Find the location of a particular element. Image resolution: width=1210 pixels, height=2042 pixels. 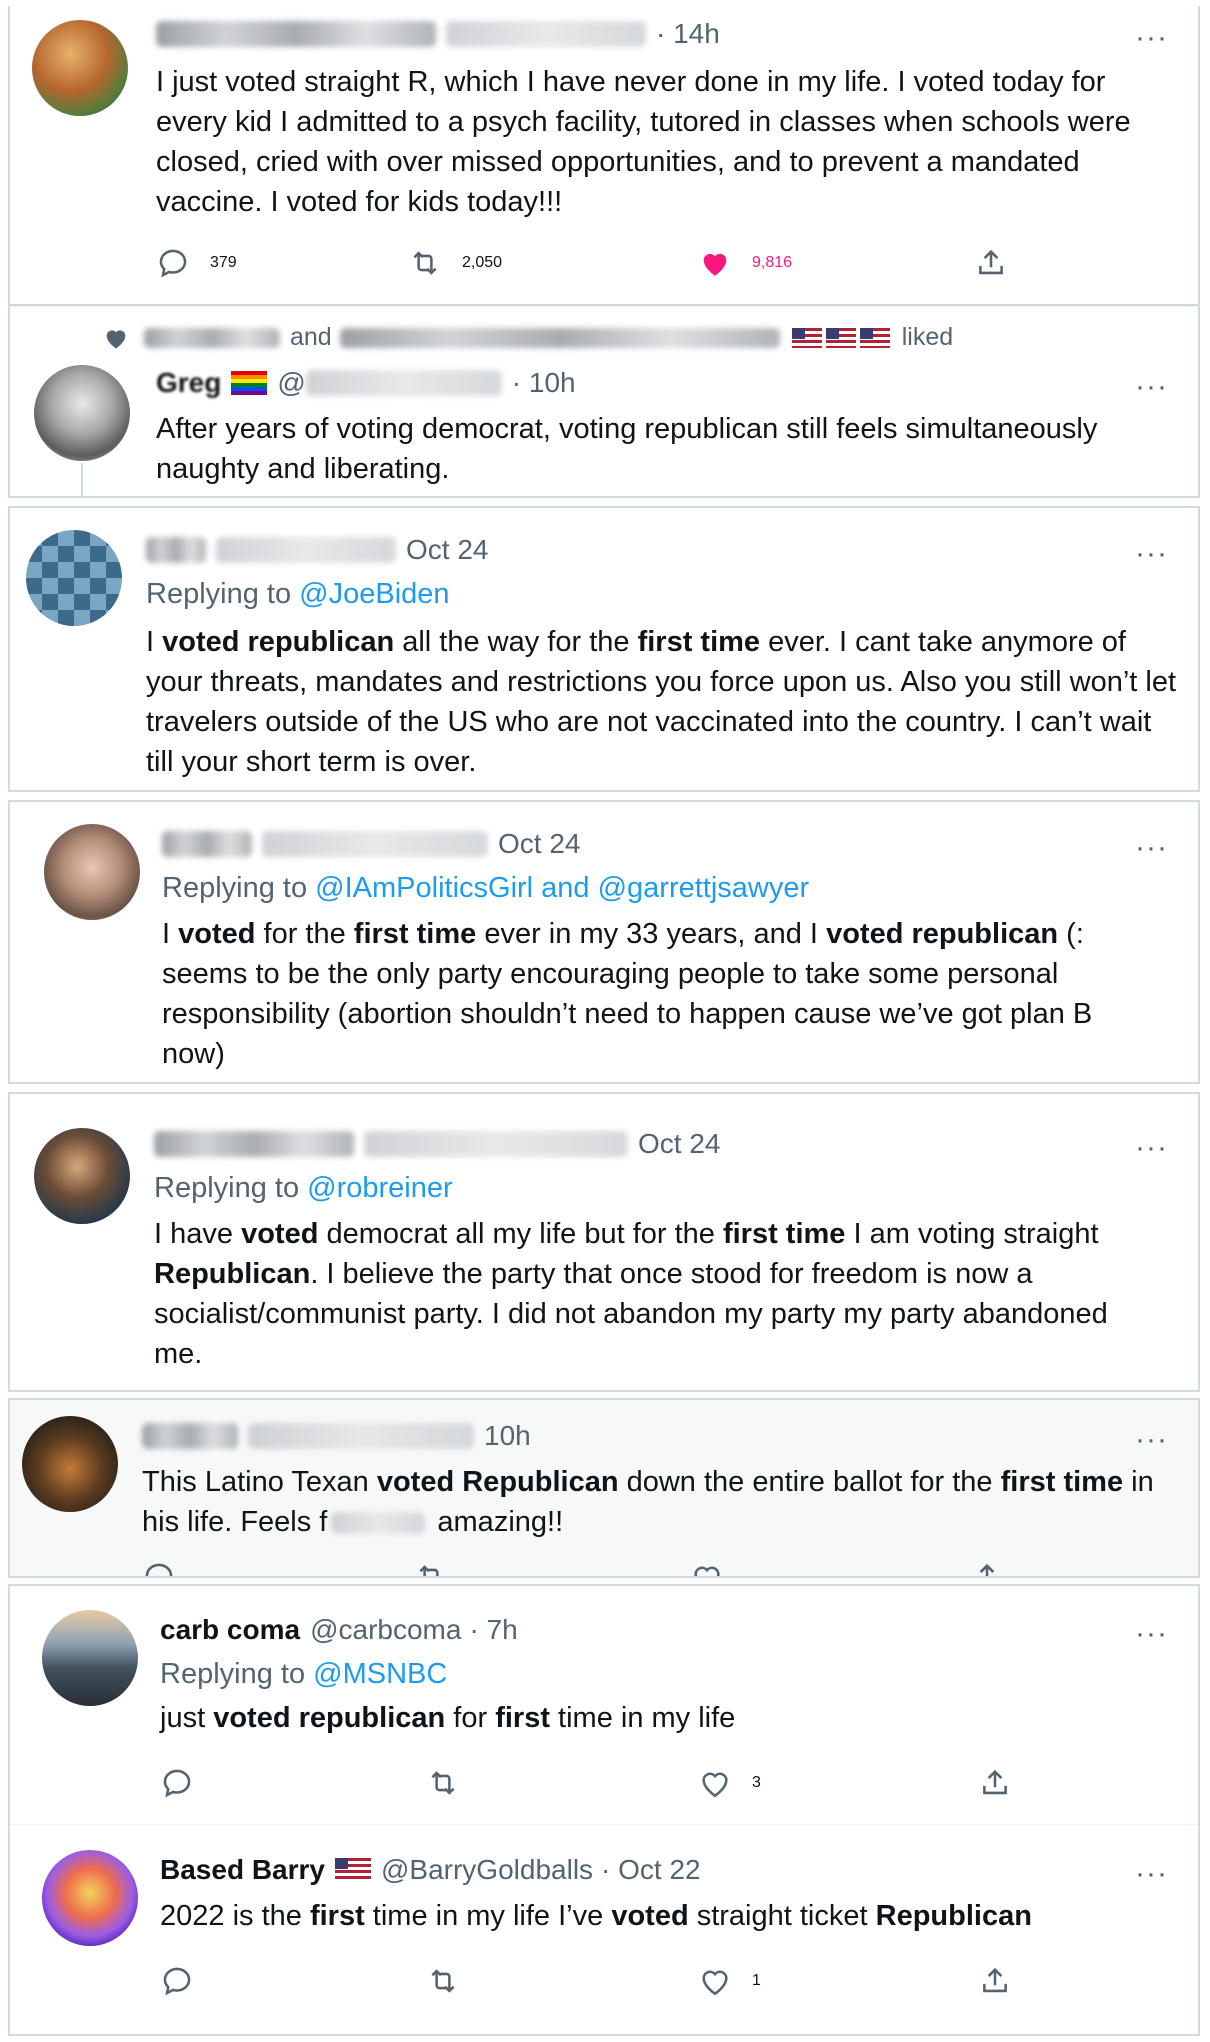

social-context: and liked is located at coordinates (527, 337).